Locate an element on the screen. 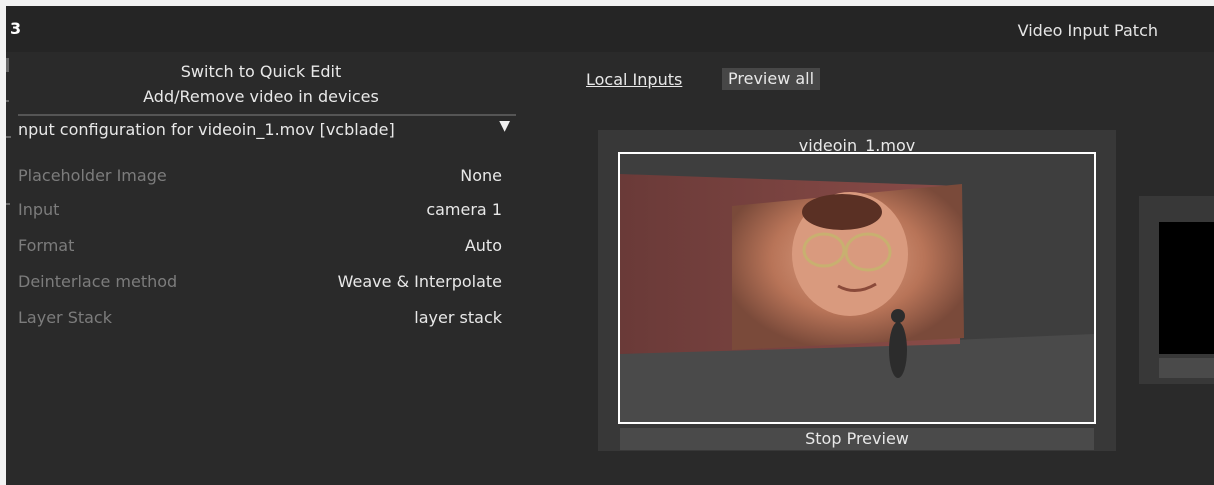 This screenshot has width=1214, height=485. window-title: Video Input Patch is located at coordinates (1087, 30).